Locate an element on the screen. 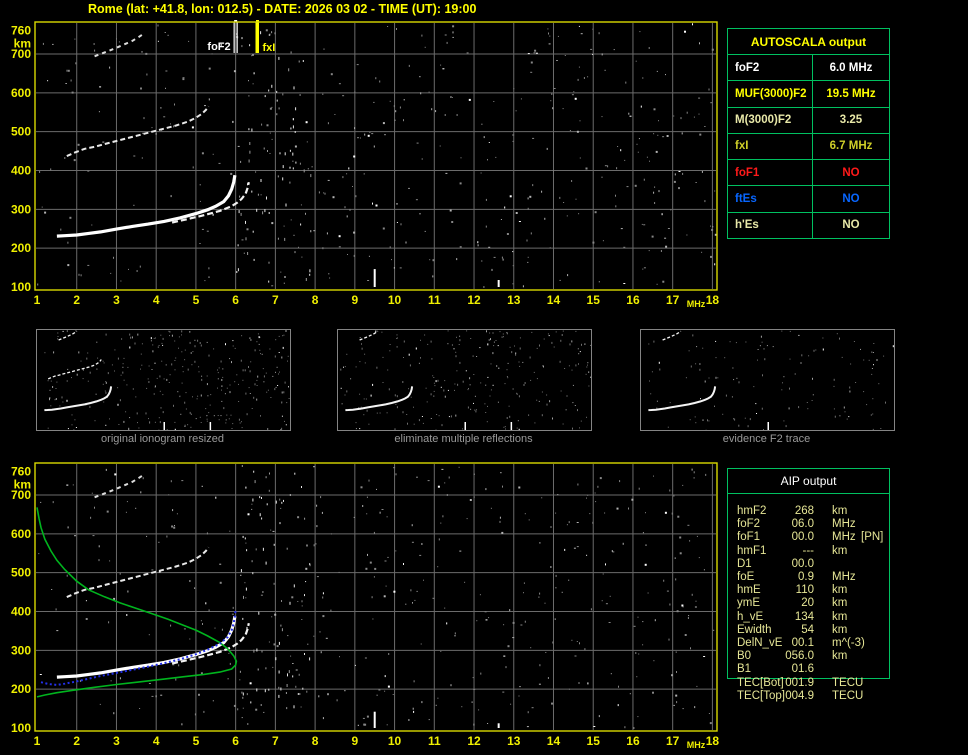  autoscala-row-label: fxI is located at coordinates (770, 146).